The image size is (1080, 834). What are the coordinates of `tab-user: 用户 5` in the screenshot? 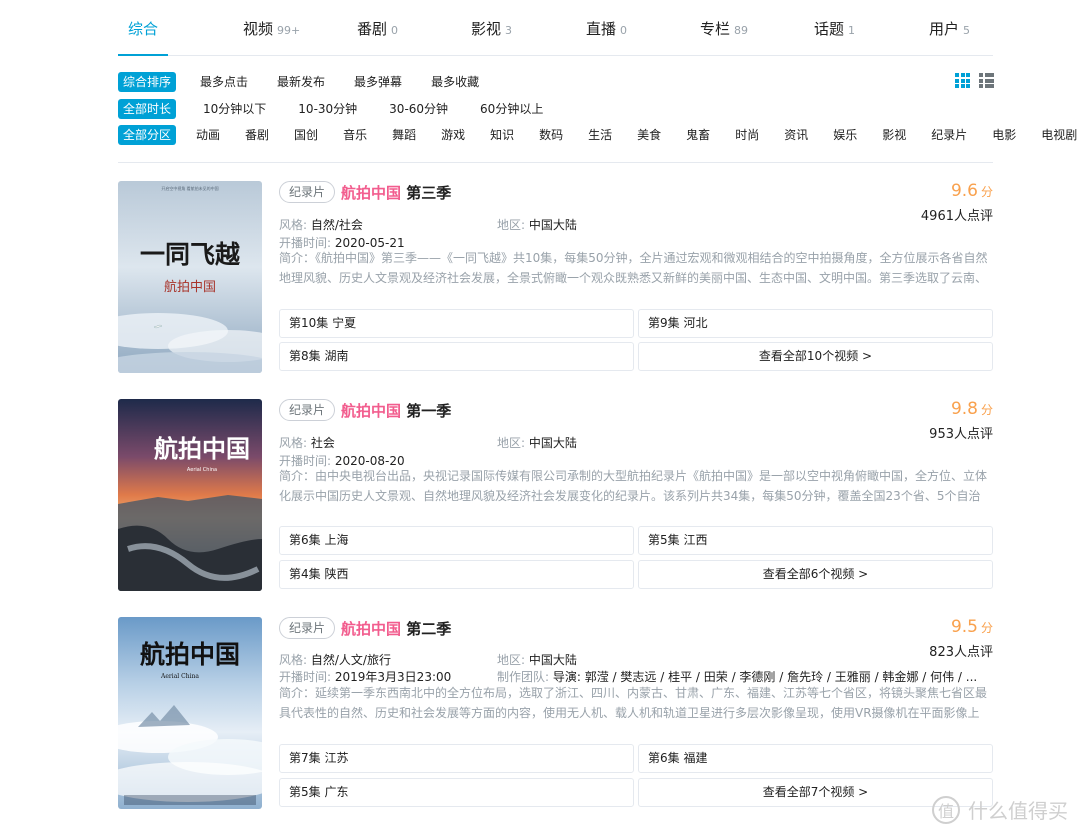 It's located at (949, 37).